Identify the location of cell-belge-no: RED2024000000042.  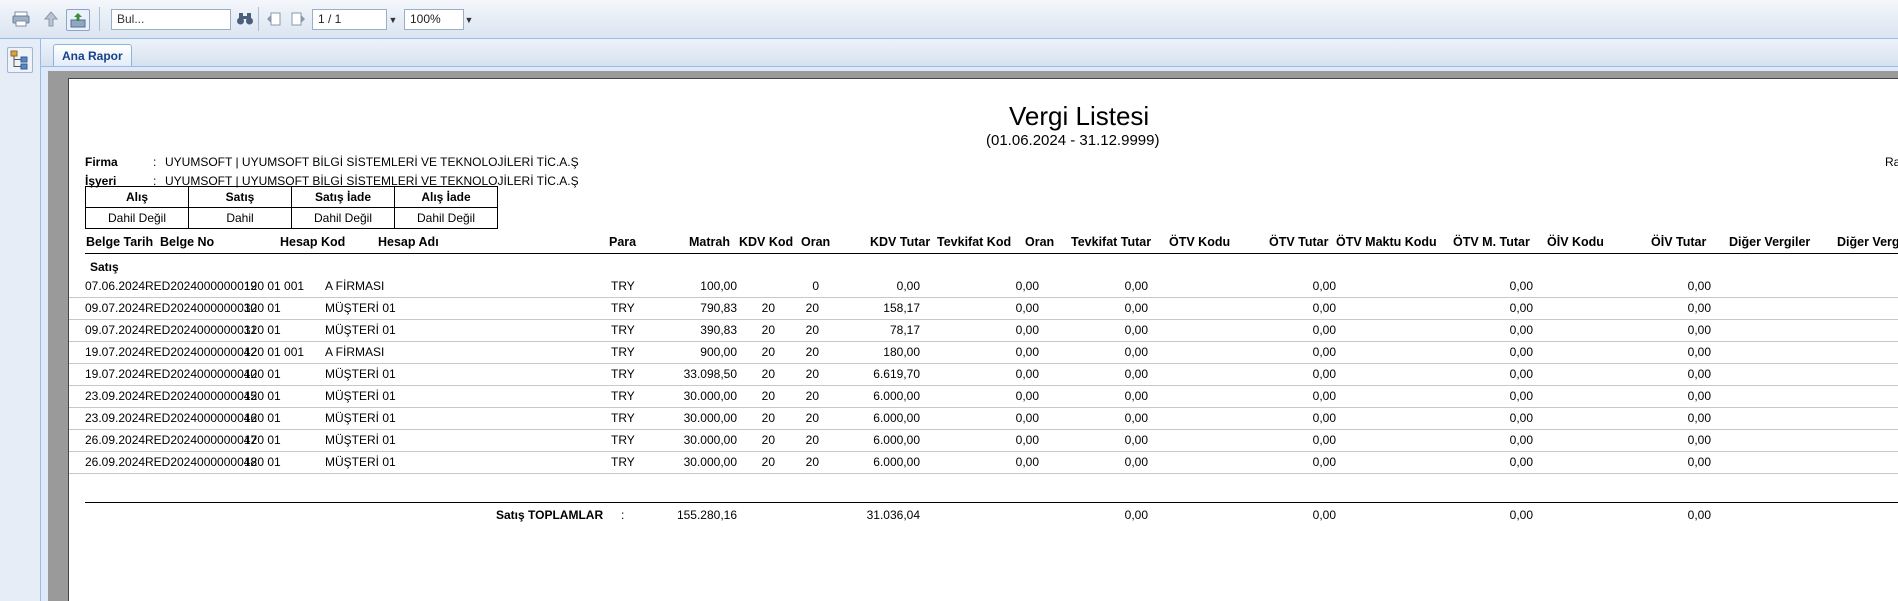
(201, 352).